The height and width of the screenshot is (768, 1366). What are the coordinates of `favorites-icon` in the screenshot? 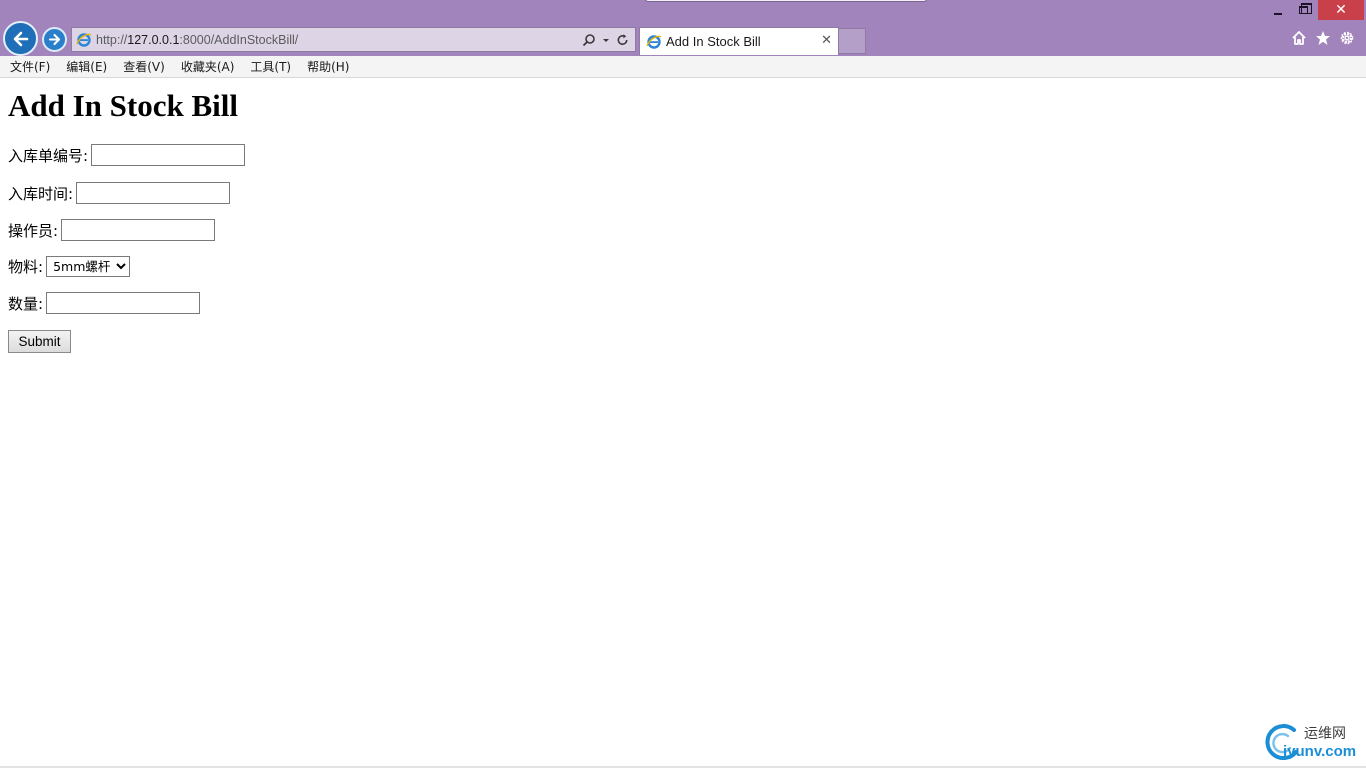 It's located at (1323, 38).